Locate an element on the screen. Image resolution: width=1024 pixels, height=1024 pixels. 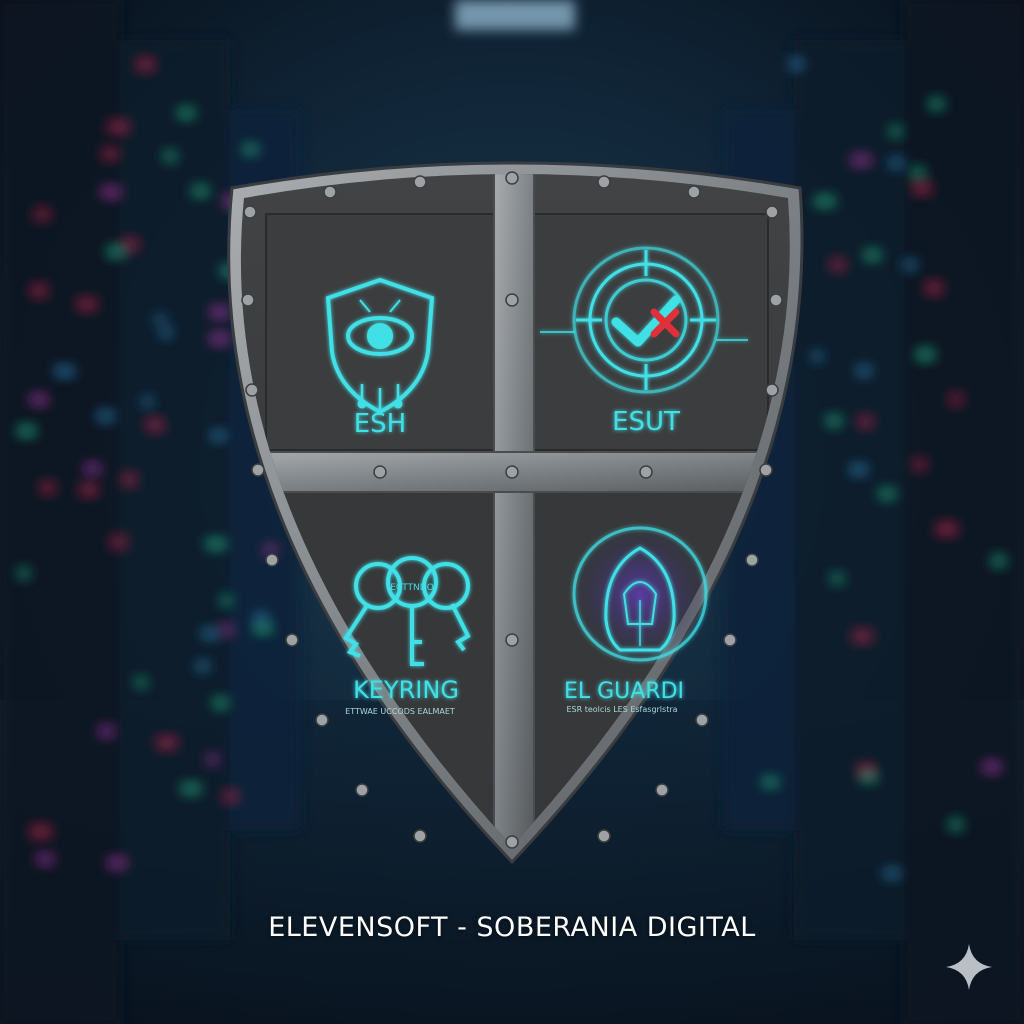
esh-label: ESH is located at coordinates (380, 424).